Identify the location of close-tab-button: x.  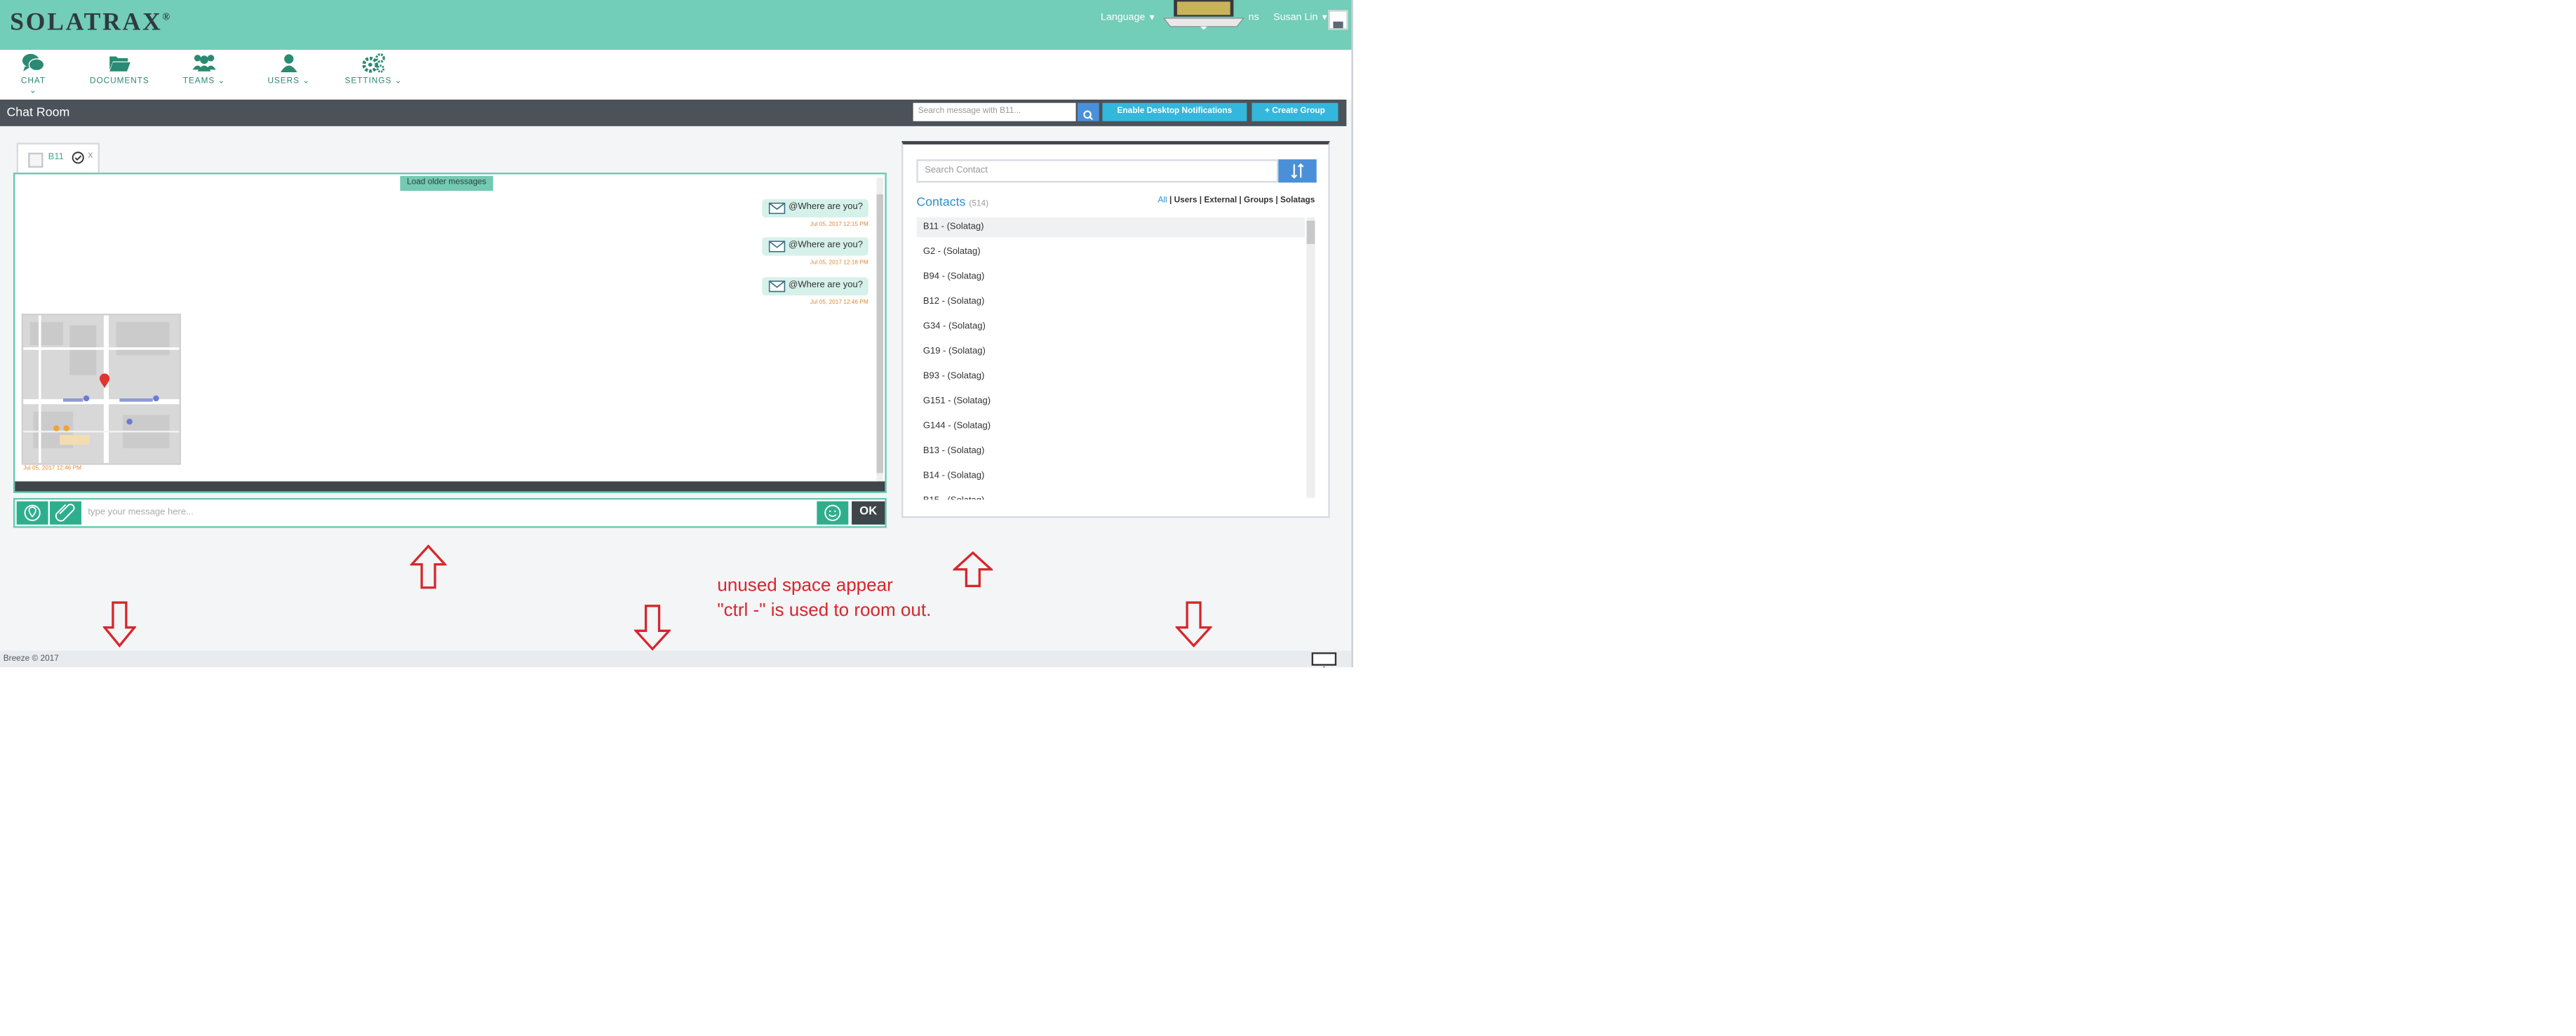
(90, 156).